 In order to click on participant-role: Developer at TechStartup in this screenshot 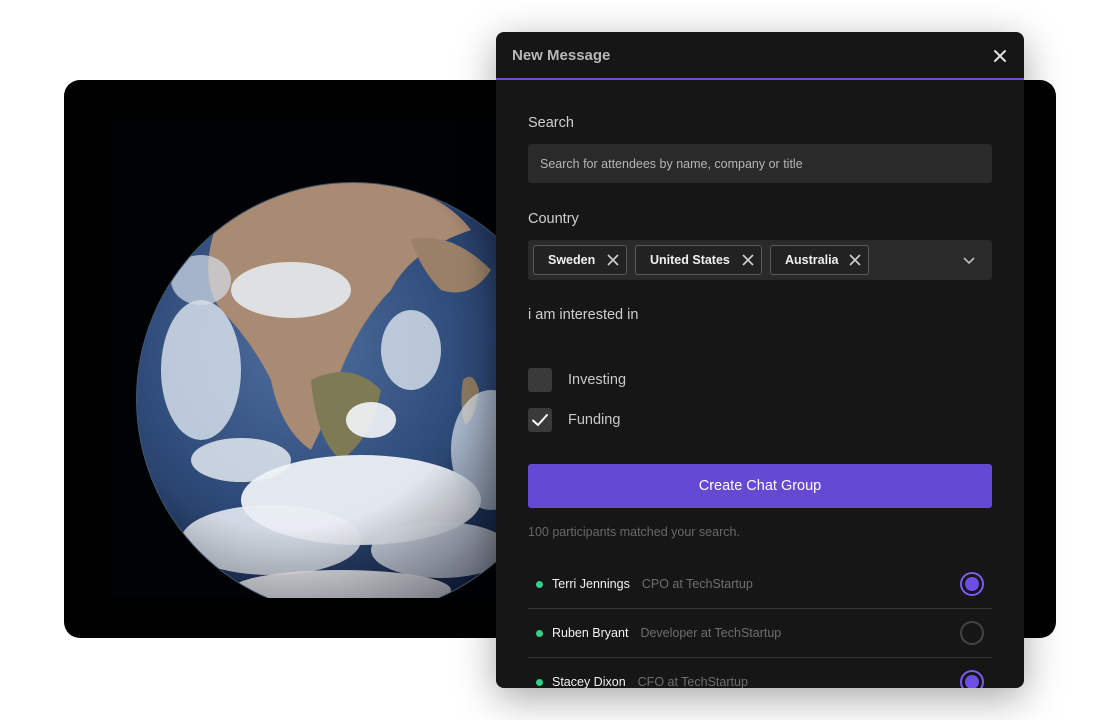, I will do `click(711, 633)`.